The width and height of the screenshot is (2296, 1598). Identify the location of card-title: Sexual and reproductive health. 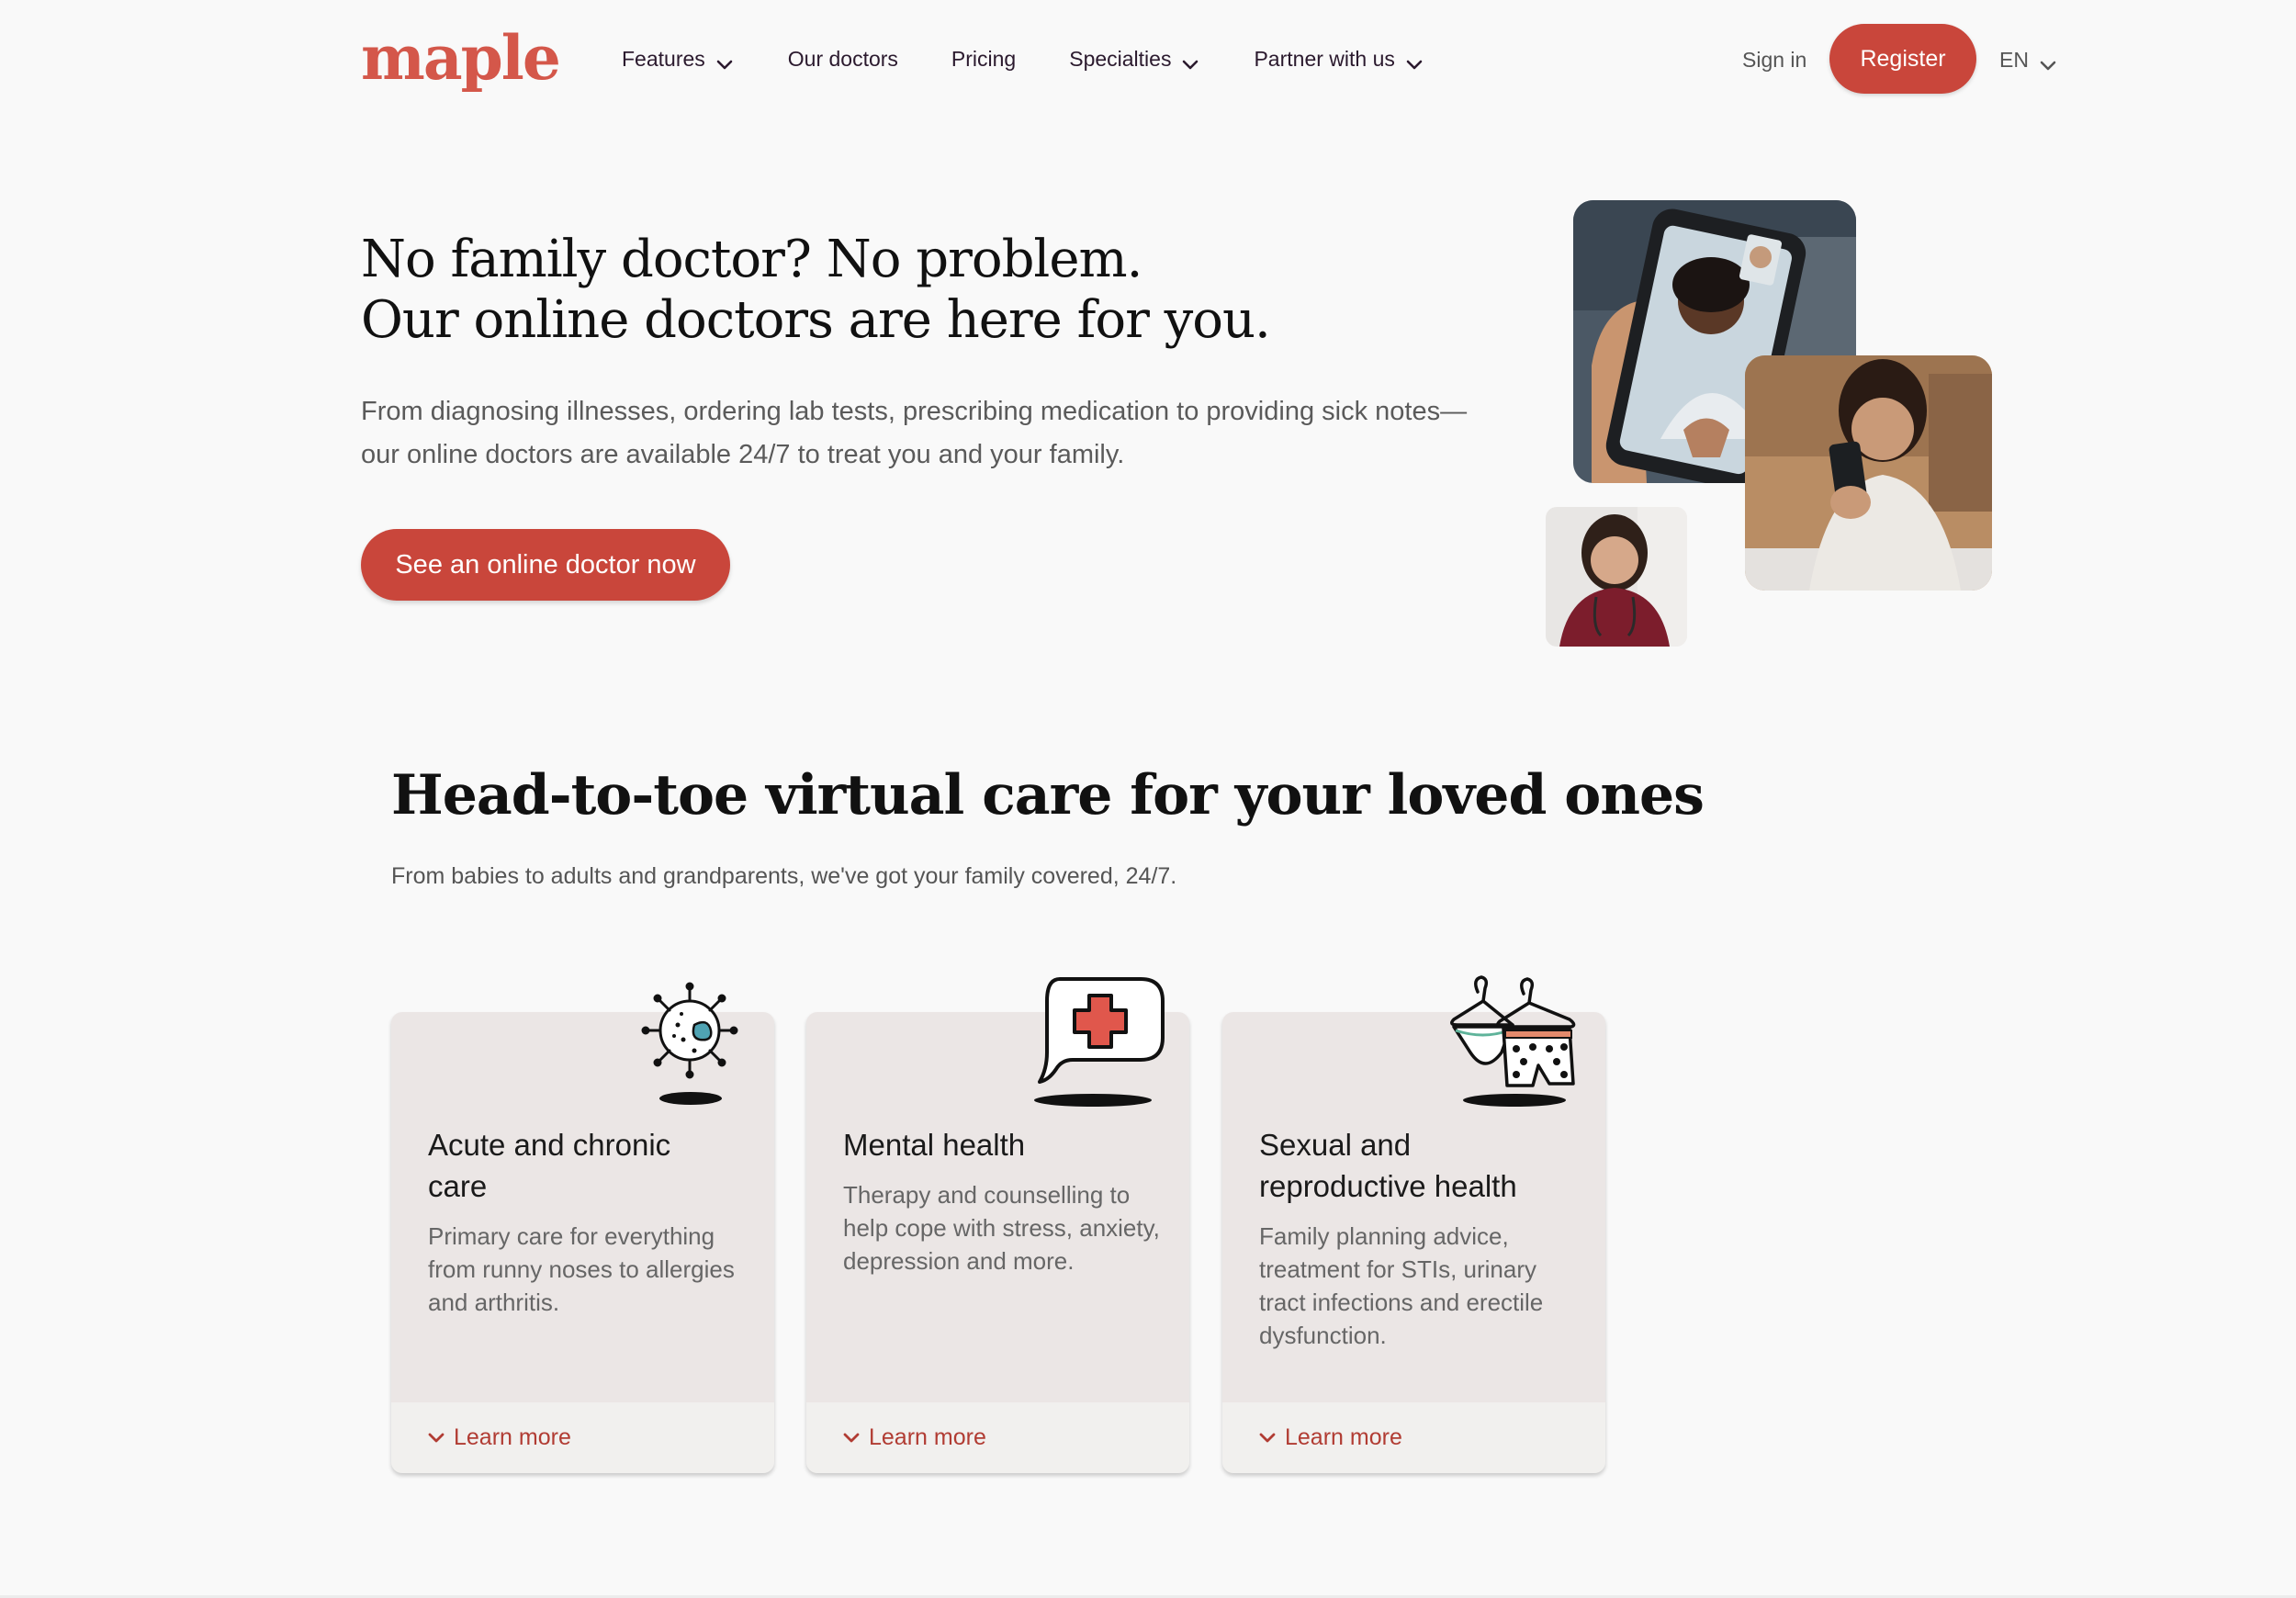
(1415, 1165).